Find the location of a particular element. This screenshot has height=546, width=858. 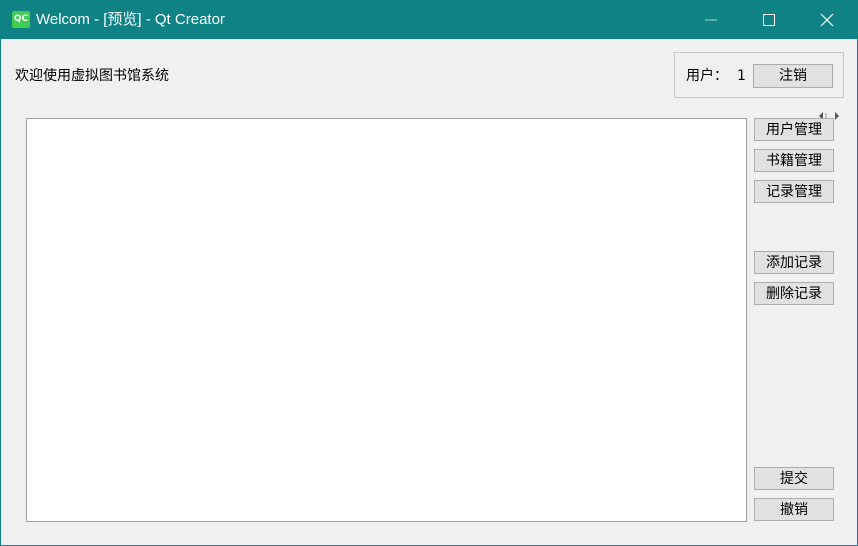

welcome-label: 欢迎使用虚拟图书馆系统 is located at coordinates (92, 76).